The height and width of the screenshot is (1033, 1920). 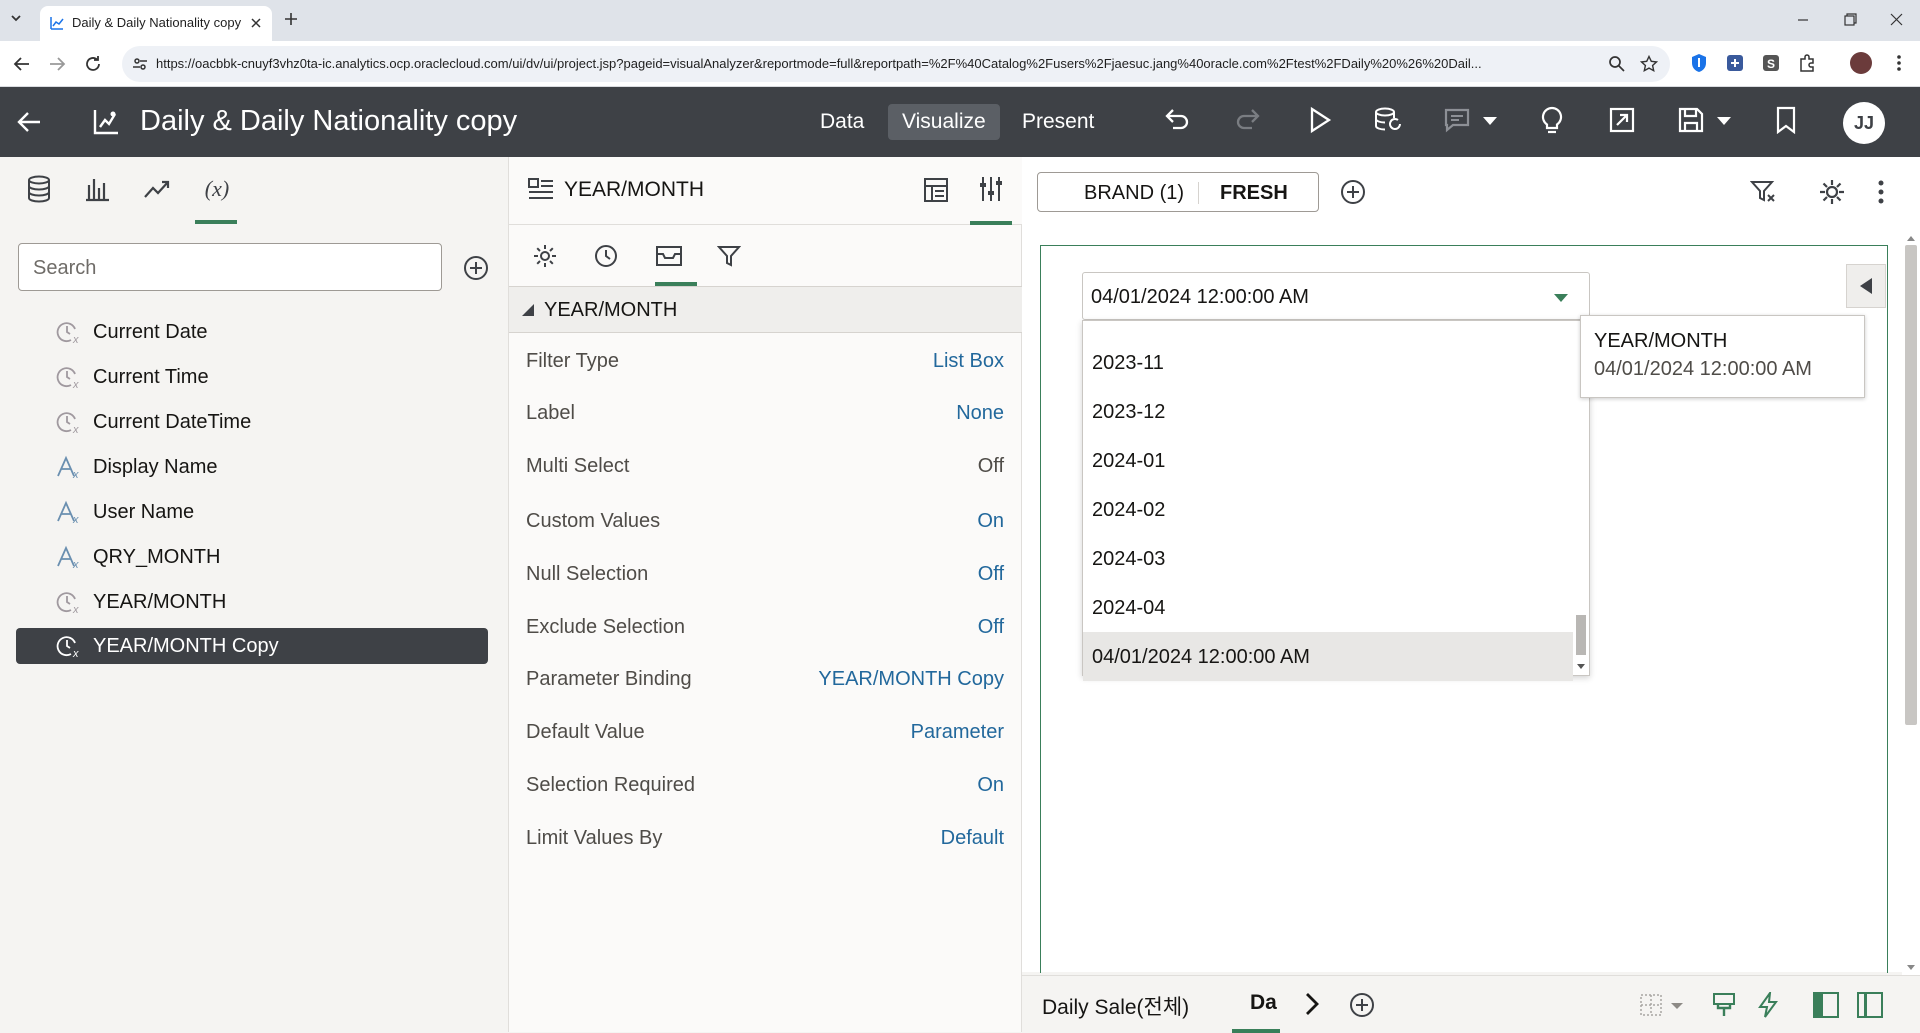 What do you see at coordinates (1691, 120) in the screenshot?
I see `save-icon` at bounding box center [1691, 120].